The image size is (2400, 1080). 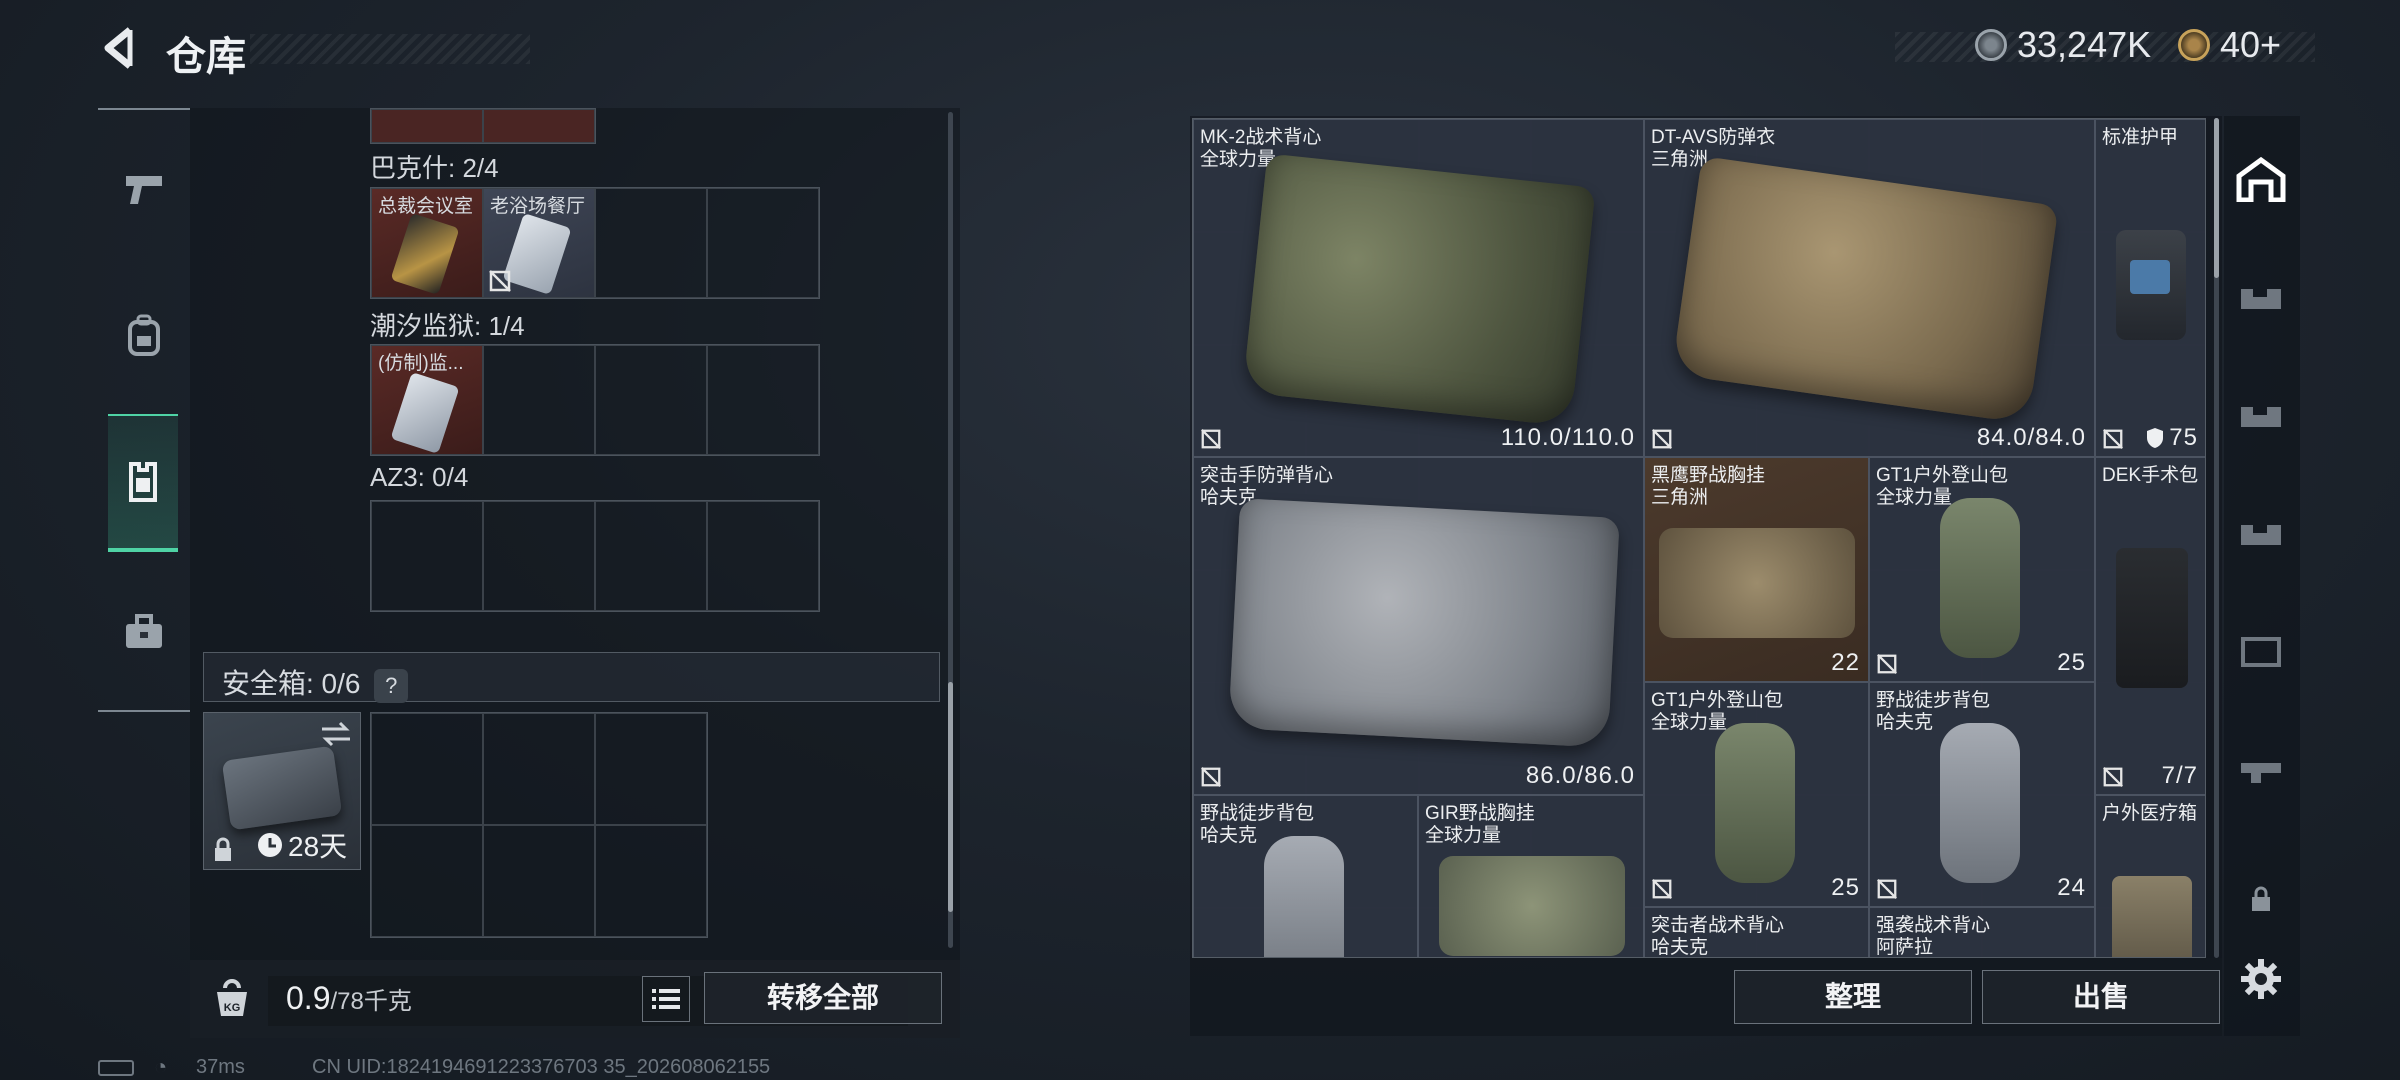 What do you see at coordinates (2183, 437) in the screenshot?
I see `armor-value-text: 75` at bounding box center [2183, 437].